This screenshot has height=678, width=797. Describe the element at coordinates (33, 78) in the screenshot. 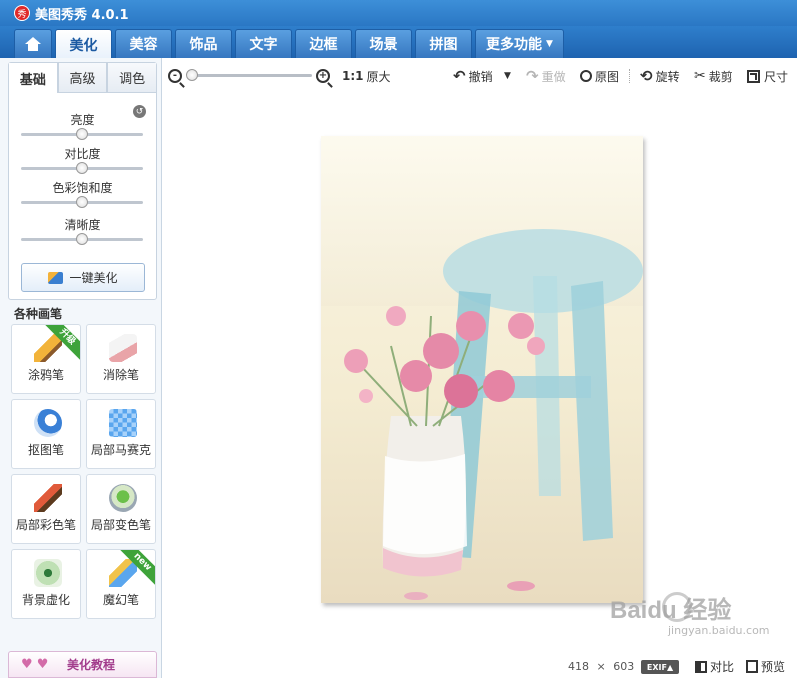

I see `subtab-basic: 基础` at that location.